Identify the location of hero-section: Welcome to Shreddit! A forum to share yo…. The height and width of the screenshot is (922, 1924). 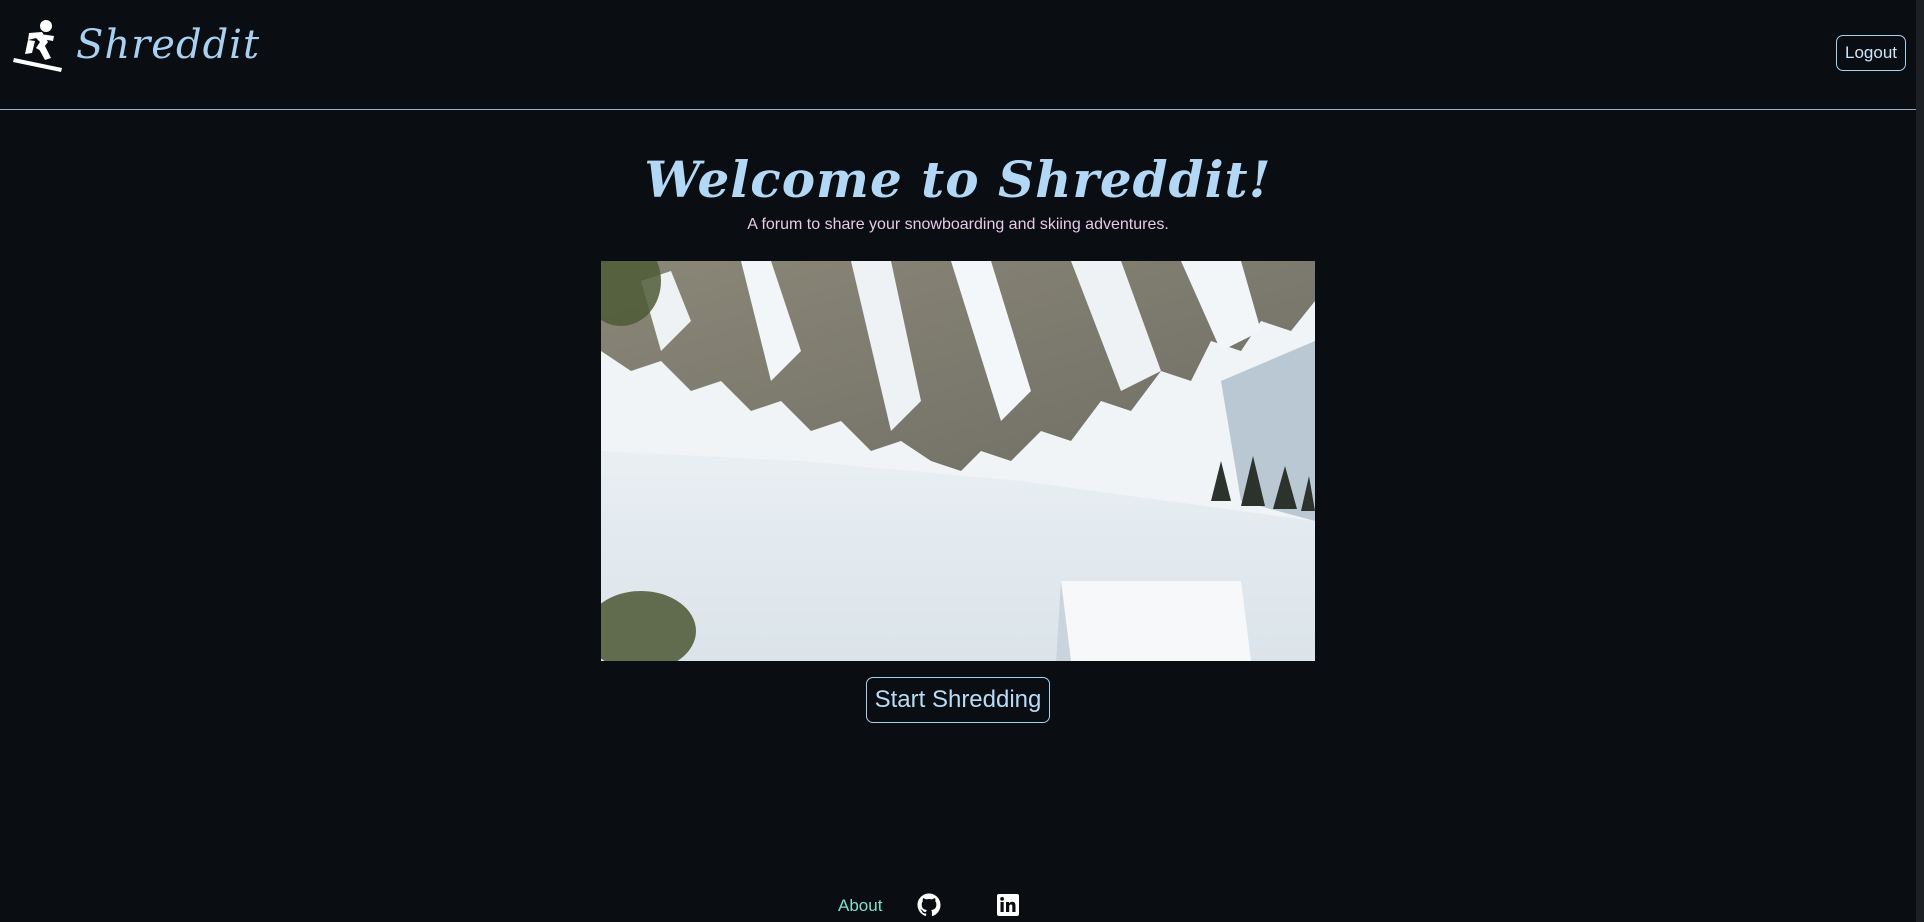
(958, 172).